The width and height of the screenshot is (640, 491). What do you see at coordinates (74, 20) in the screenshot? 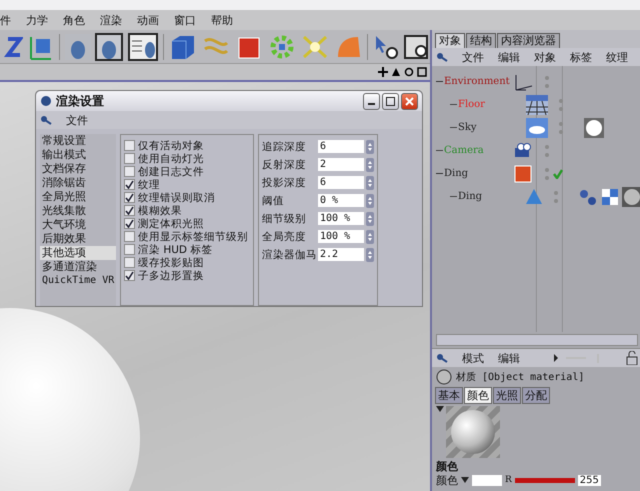
I see `menu-item: 角色` at bounding box center [74, 20].